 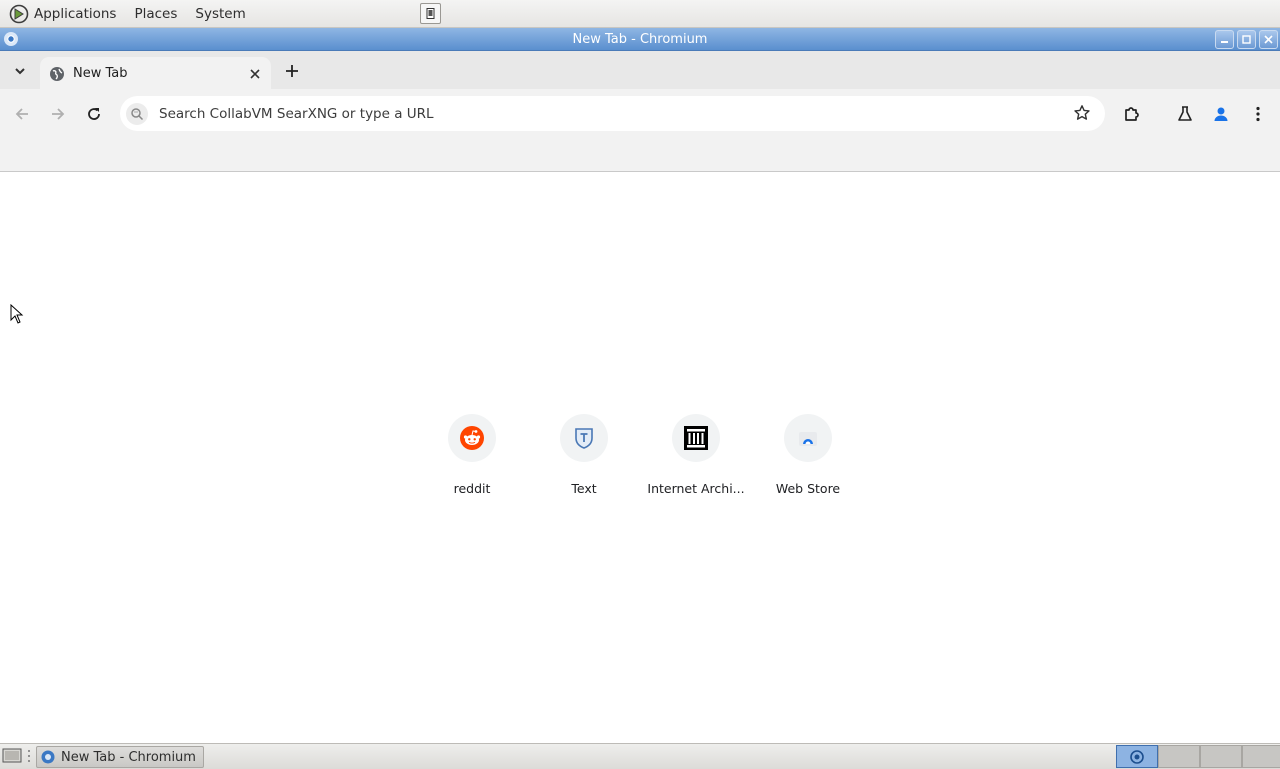 I want to click on shortcut-label: reddit, so click(x=472, y=488).